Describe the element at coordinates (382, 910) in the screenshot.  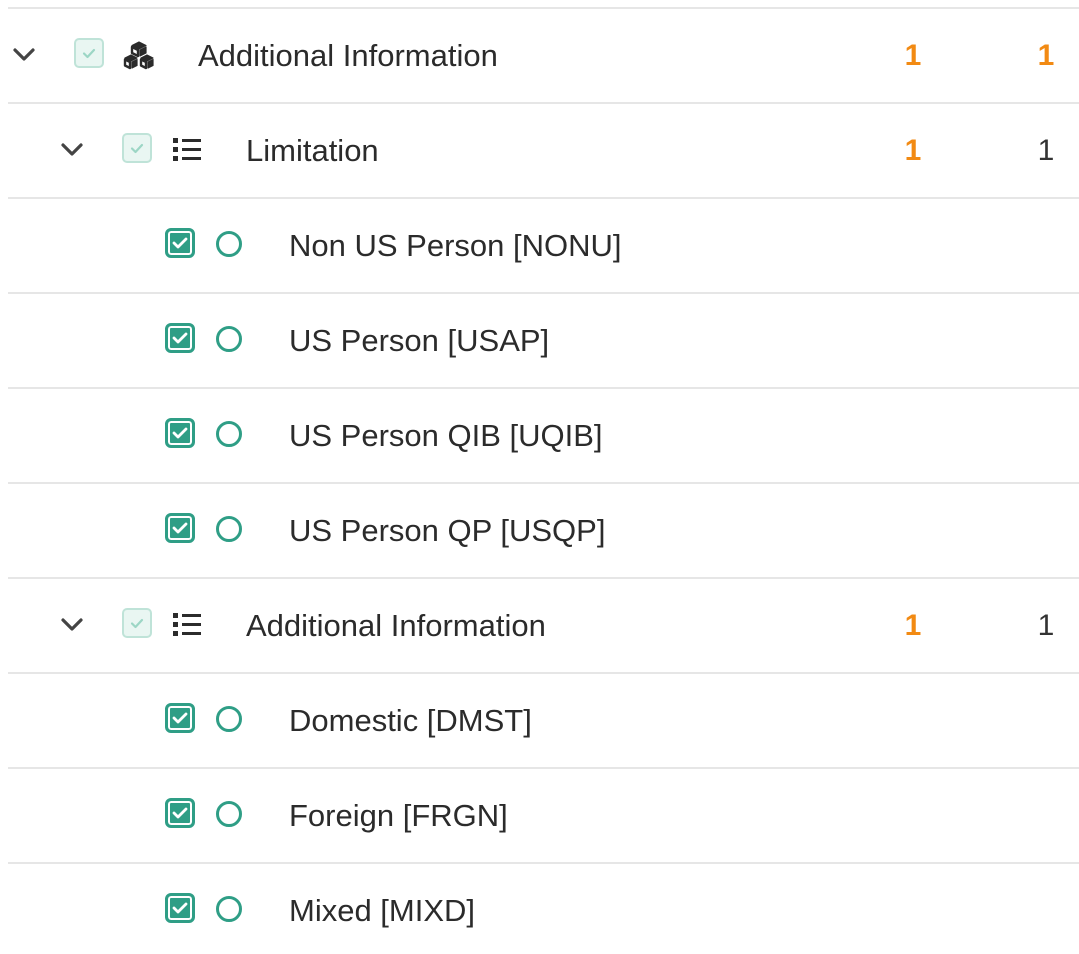
I see `row-label: Mixed [MIXD]` at that location.